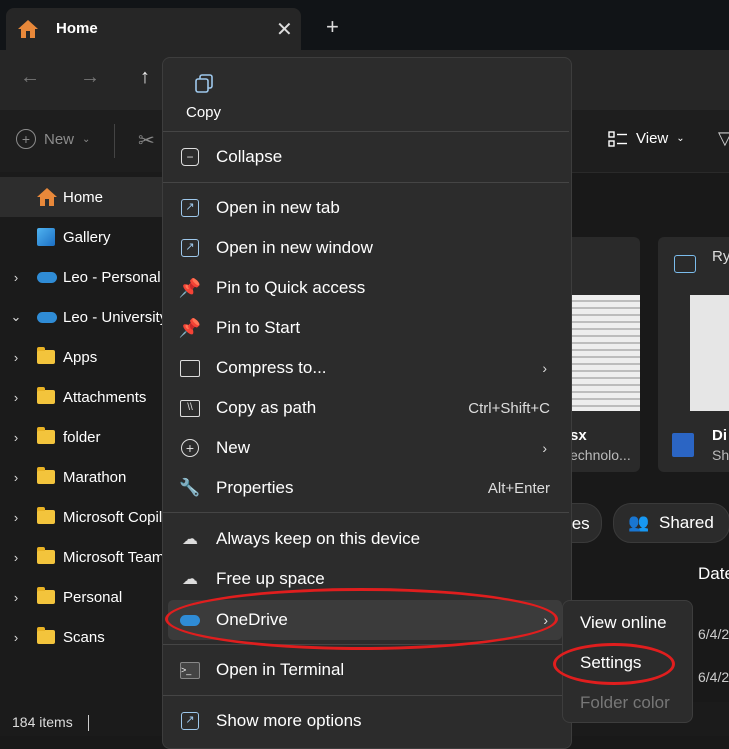 The width and height of the screenshot is (729, 749). I want to click on menu-item-copy-as-path: \\ Copy as path Ctrl+Shift+C, so click(366, 408).